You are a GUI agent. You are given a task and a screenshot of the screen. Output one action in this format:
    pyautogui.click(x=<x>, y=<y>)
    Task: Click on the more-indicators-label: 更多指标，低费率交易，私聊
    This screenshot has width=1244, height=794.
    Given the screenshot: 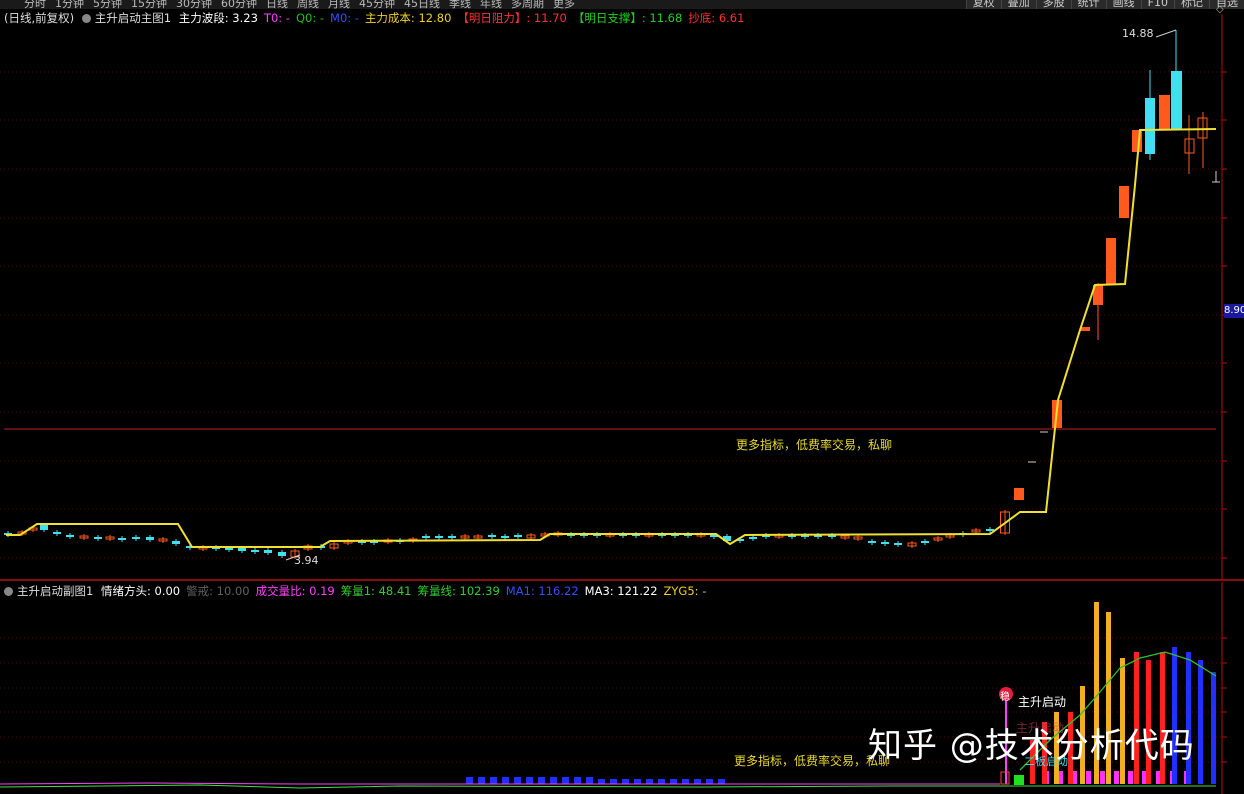 What is the action you would take?
    pyautogui.click(x=814, y=445)
    